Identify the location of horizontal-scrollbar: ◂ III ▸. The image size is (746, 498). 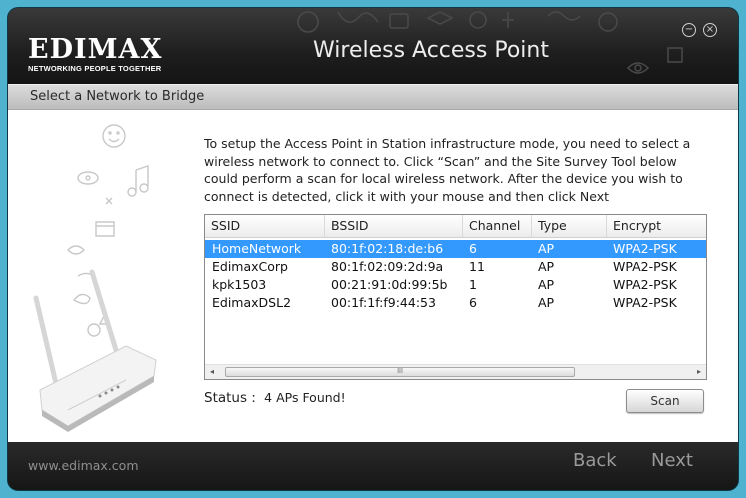
(455, 371).